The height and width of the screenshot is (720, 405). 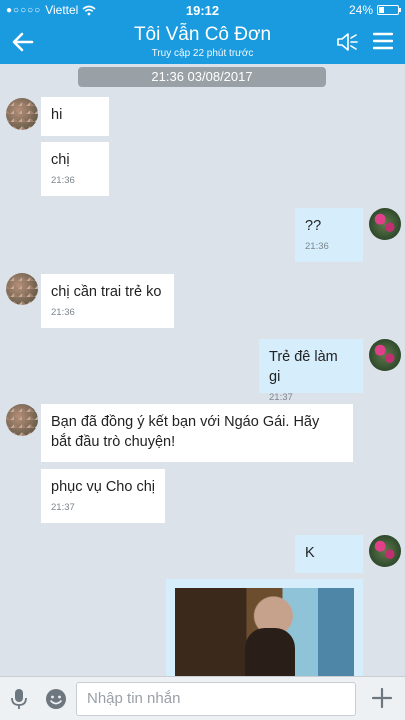 What do you see at coordinates (60, 160) in the screenshot?
I see `message-text: chị` at bounding box center [60, 160].